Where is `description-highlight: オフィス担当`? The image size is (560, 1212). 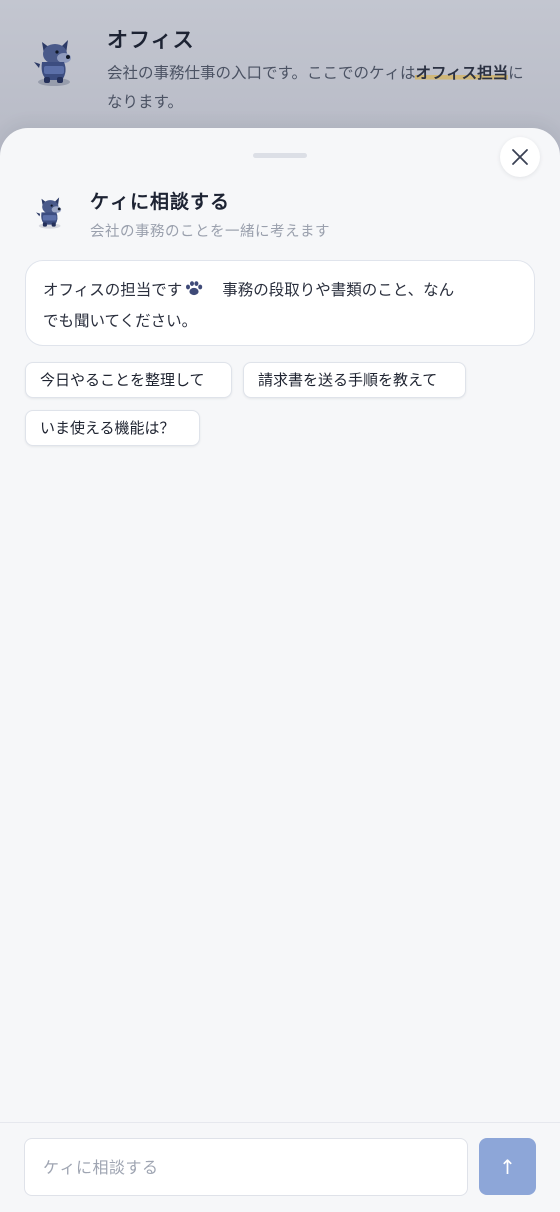
description-highlight: オフィス担当 is located at coordinates (462, 72).